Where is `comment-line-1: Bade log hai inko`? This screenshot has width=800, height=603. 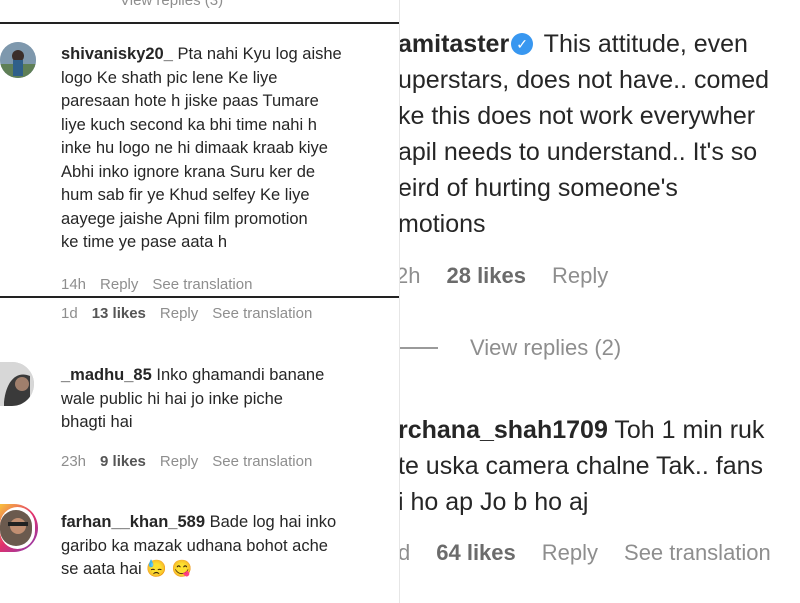 comment-line-1: Bade log hai inko is located at coordinates (273, 522).